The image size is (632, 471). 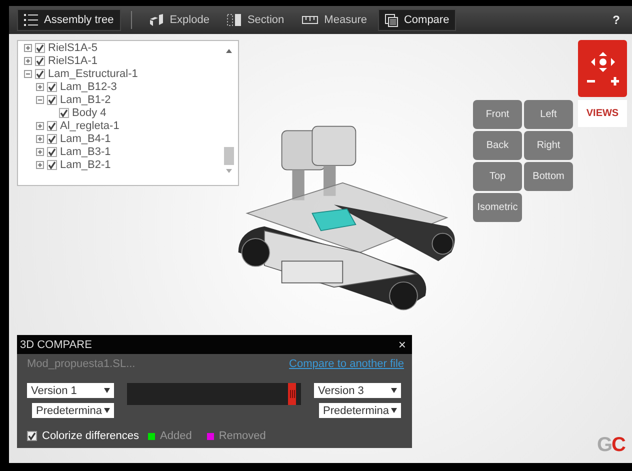 I want to click on version-dropdown: Version 1, so click(x=70, y=390).